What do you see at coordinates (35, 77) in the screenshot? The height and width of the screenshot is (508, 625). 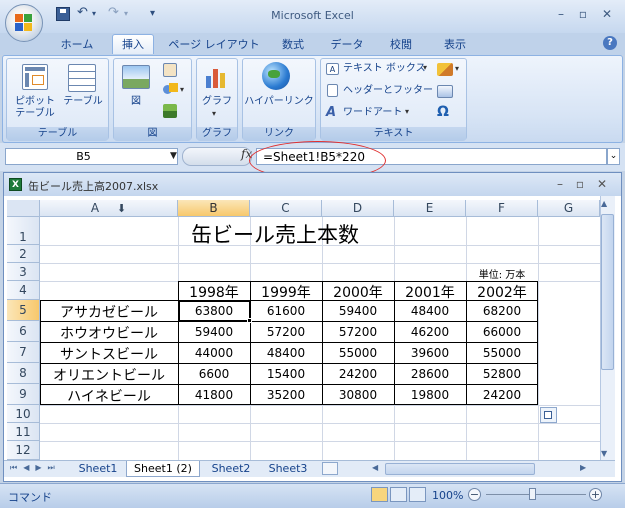 I see `pivot-table-icon` at bounding box center [35, 77].